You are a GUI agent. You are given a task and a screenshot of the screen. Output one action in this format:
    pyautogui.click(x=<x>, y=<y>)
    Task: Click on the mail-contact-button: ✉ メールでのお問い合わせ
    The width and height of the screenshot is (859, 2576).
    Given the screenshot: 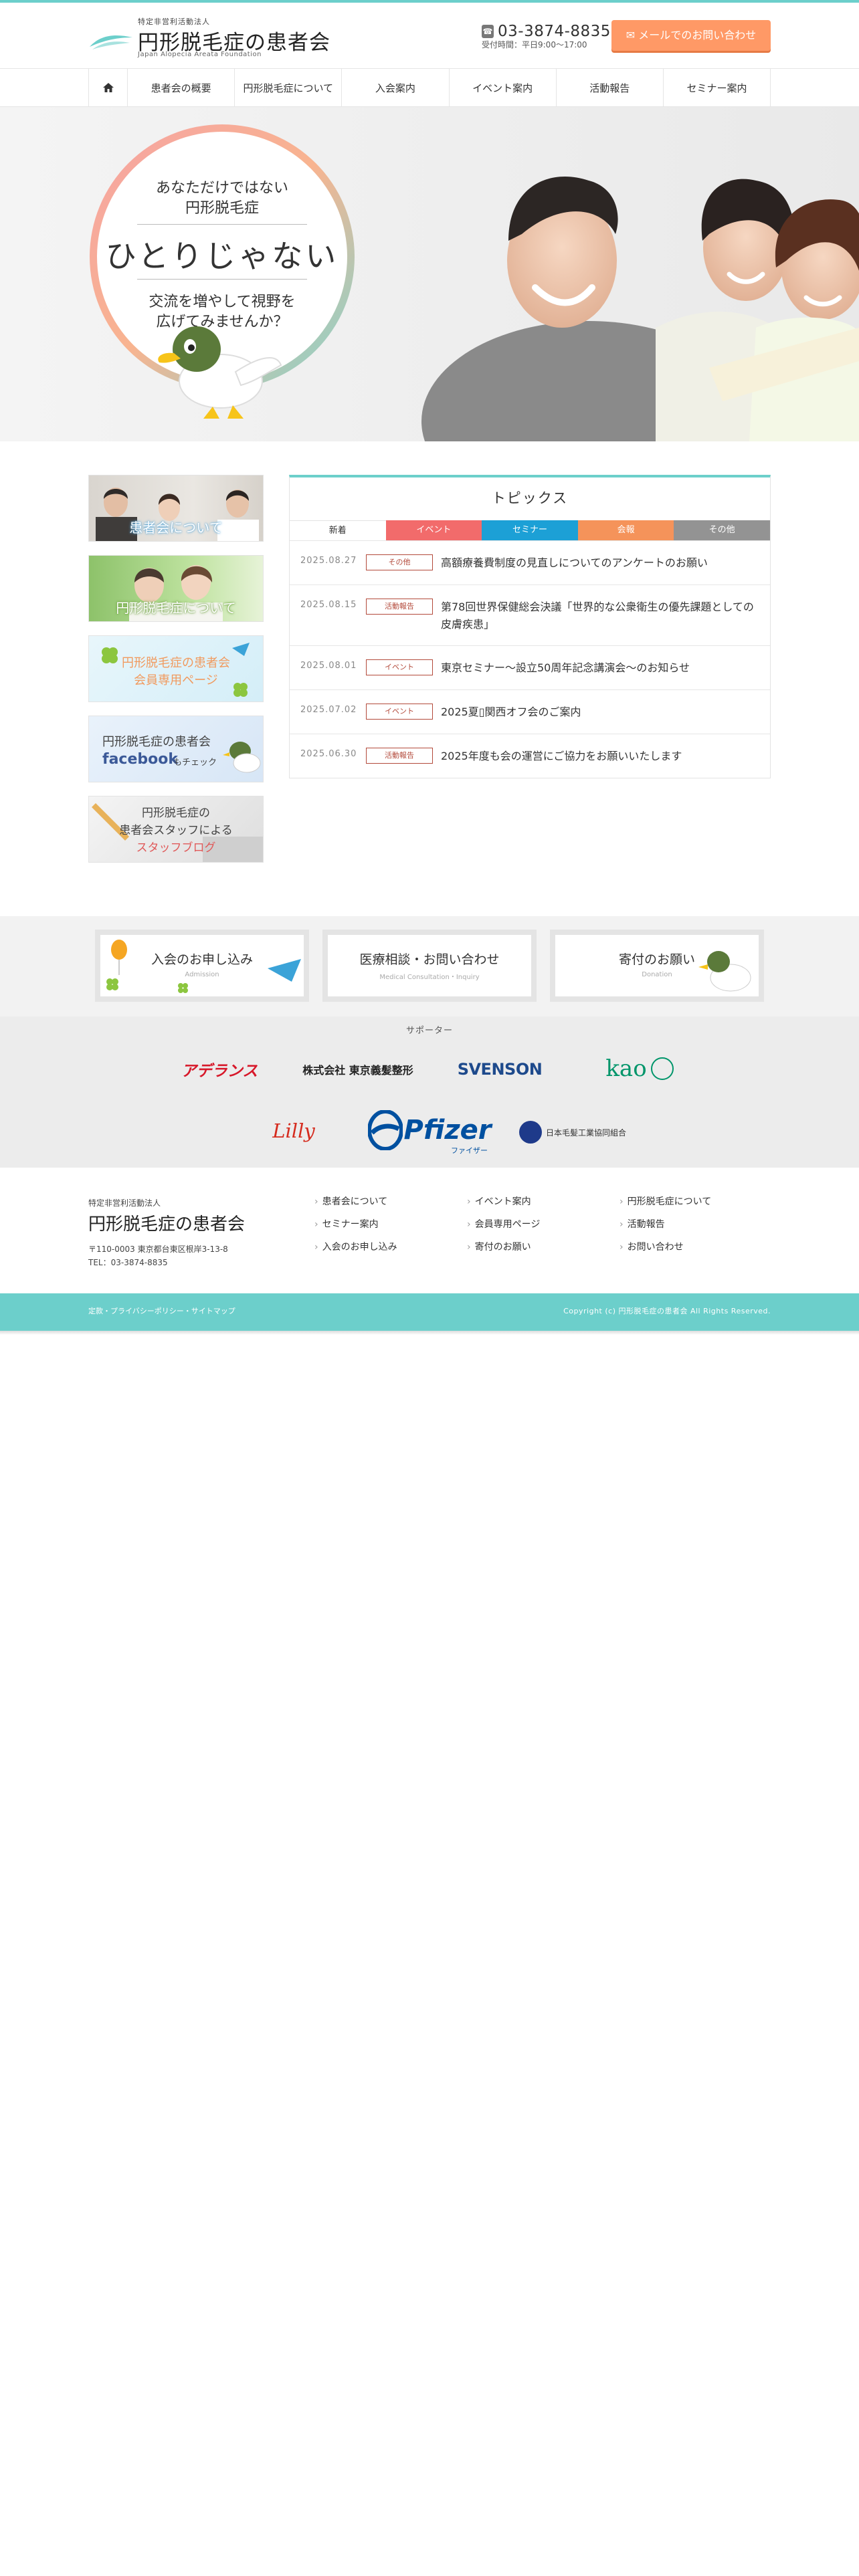 What is the action you would take?
    pyautogui.click(x=691, y=35)
    